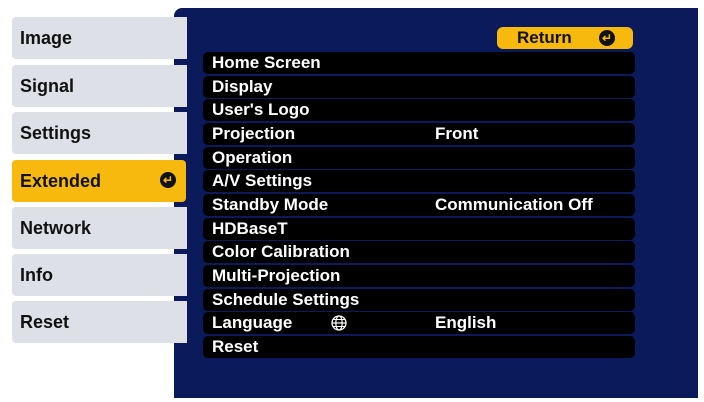  What do you see at coordinates (281, 251) in the screenshot?
I see `menu-item-label: Color Calibration` at bounding box center [281, 251].